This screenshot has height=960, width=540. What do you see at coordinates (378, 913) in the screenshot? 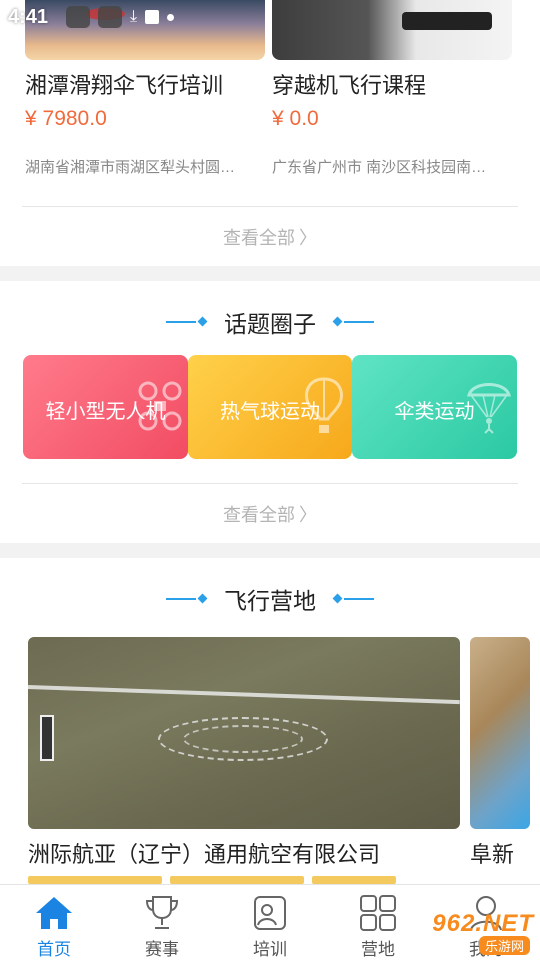
I see `camp-icon` at bounding box center [378, 913].